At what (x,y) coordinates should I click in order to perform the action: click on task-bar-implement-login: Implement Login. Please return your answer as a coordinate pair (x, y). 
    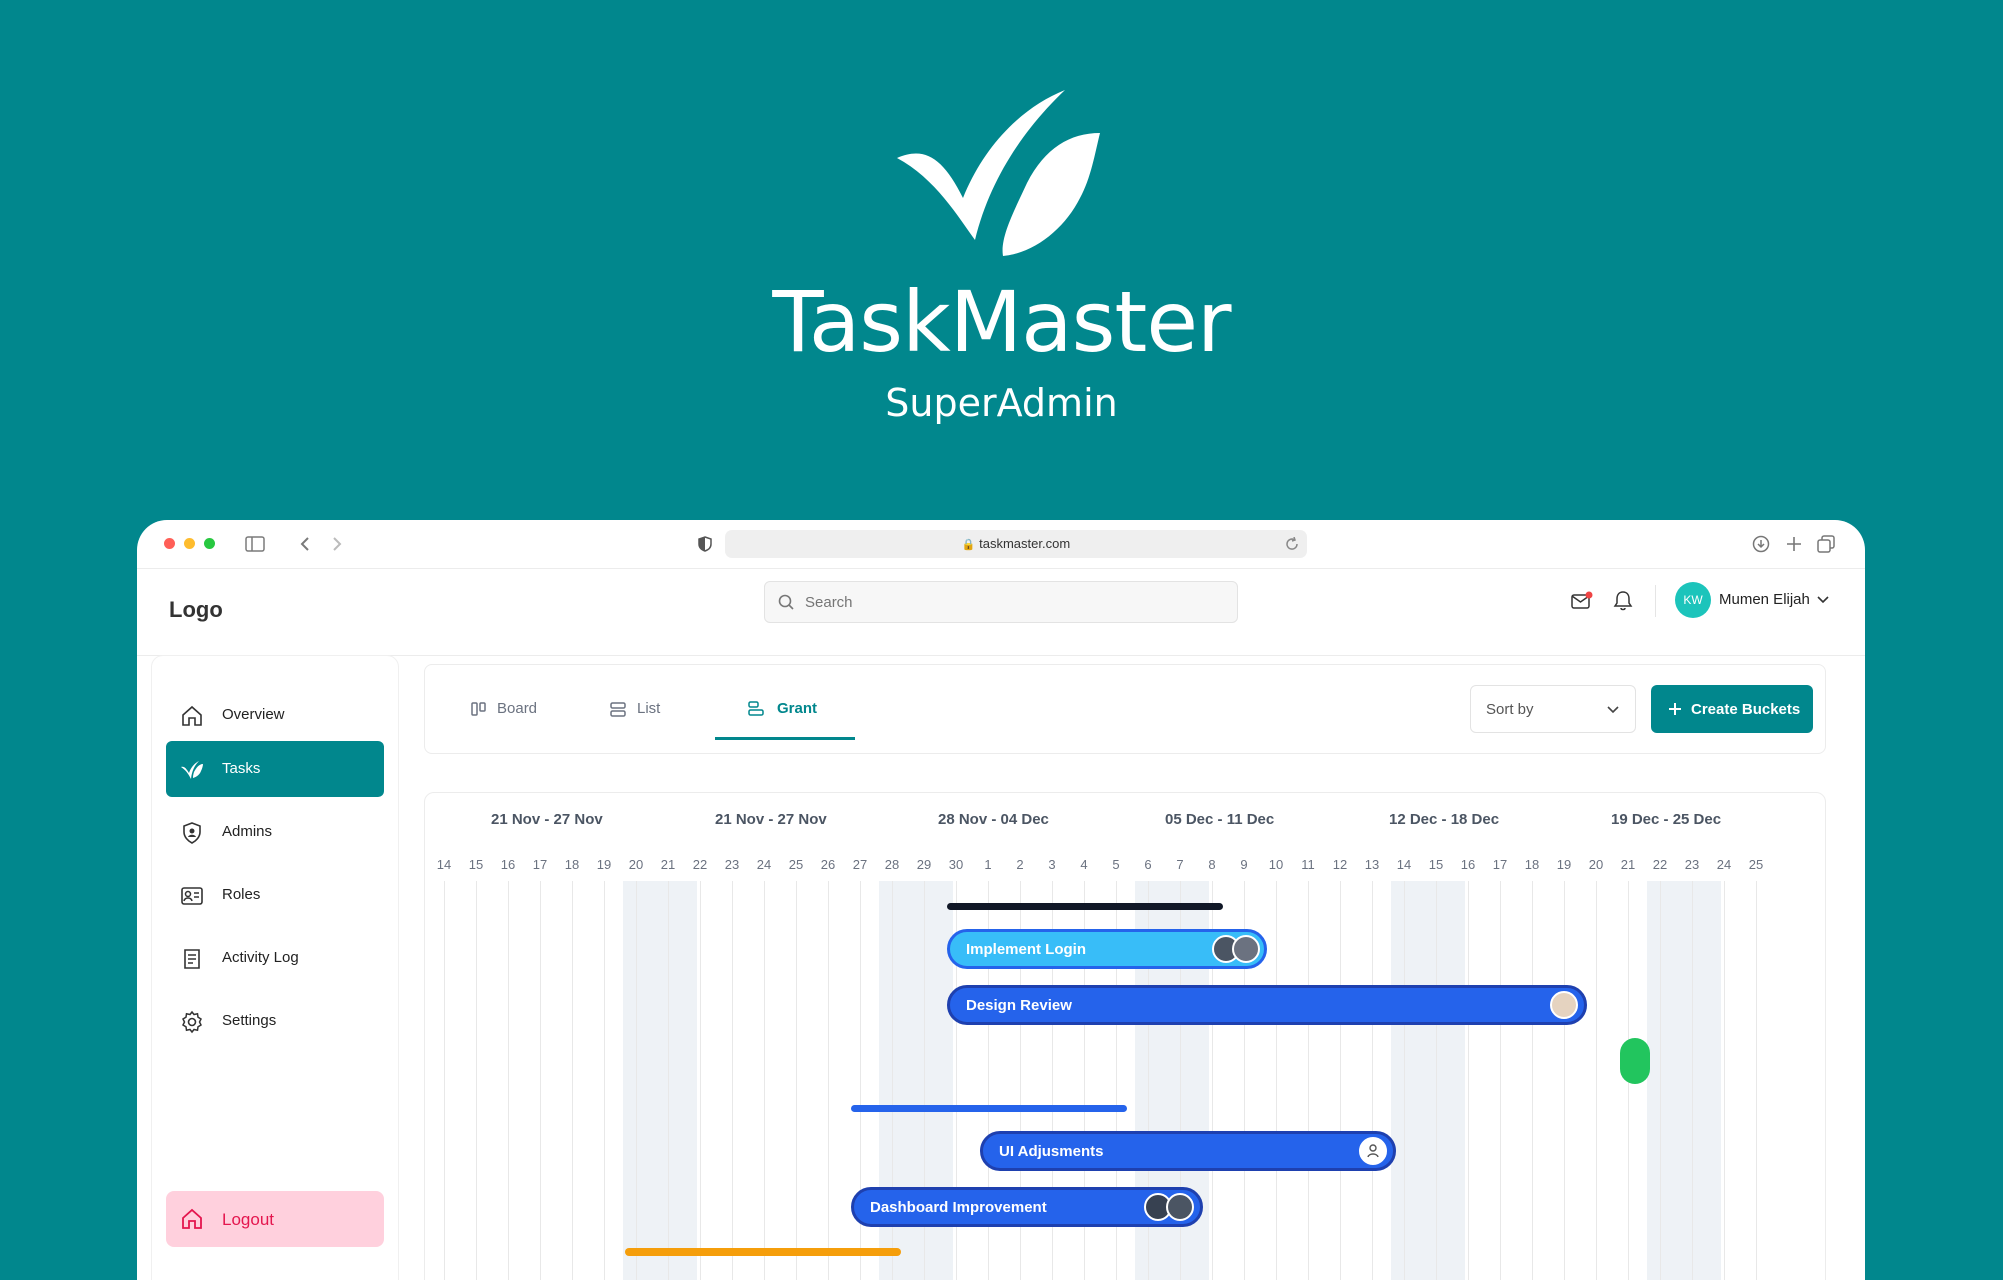
    Looking at the image, I should click on (1107, 949).